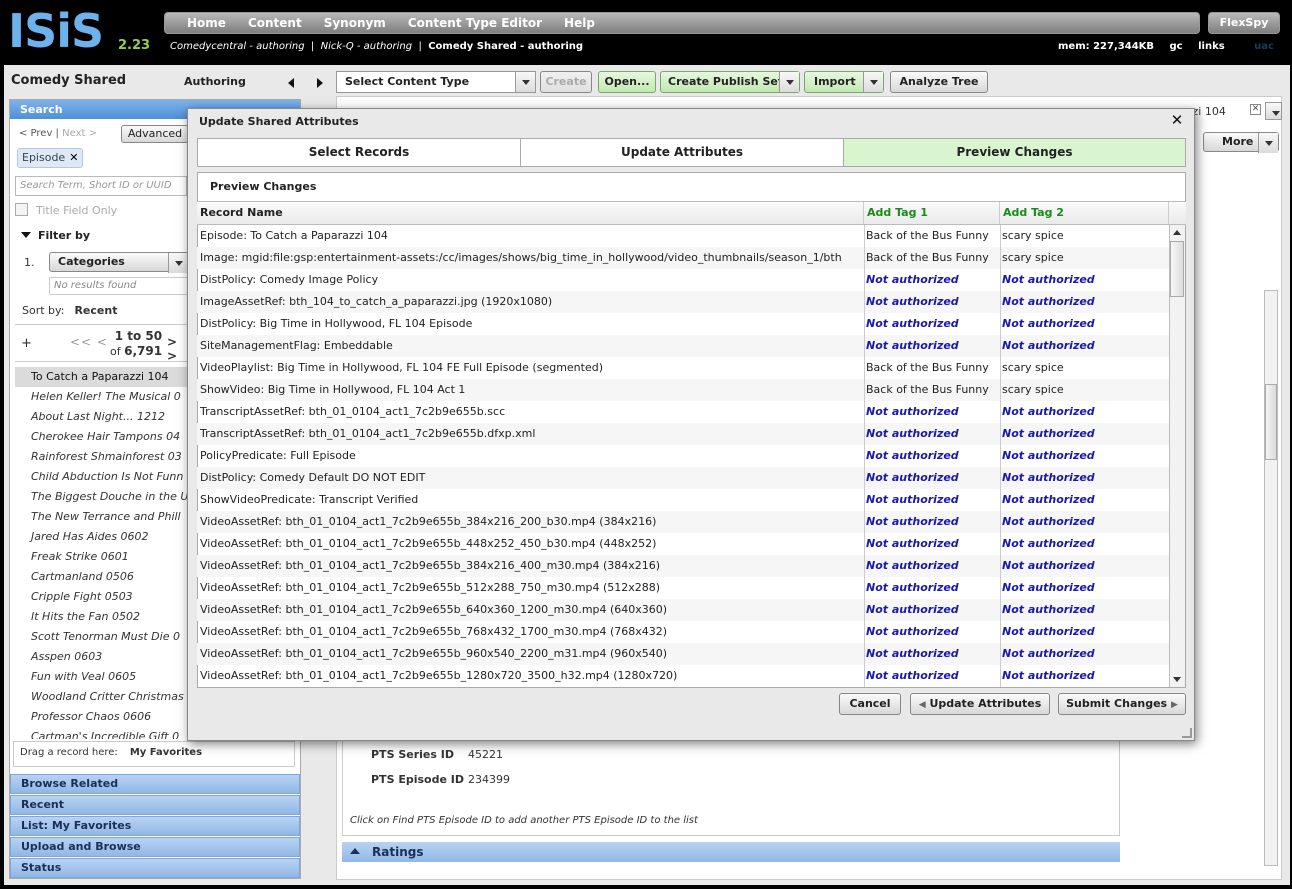 This screenshot has height=889, width=1292. What do you see at coordinates (1273, 111) in the screenshot?
I see `tab-list-chevron-icon` at bounding box center [1273, 111].